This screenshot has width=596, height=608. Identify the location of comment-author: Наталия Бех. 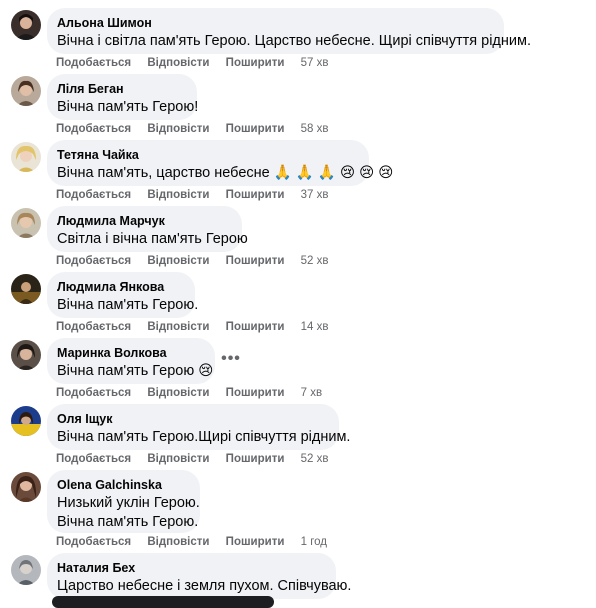
(191, 568).